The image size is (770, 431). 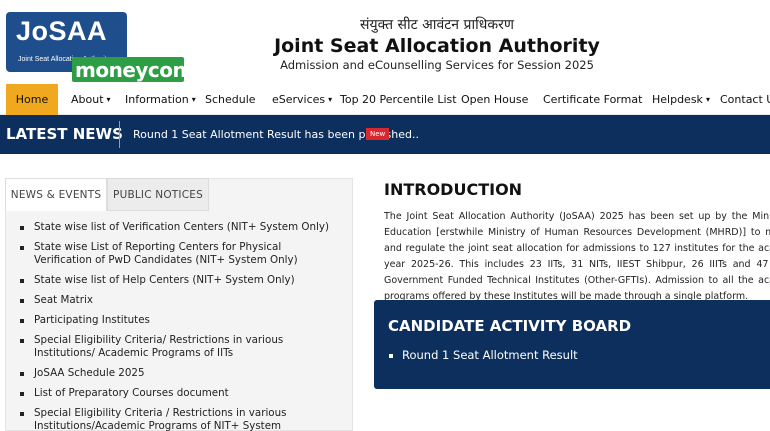 I want to click on nav-label: Home, so click(x=32, y=99).